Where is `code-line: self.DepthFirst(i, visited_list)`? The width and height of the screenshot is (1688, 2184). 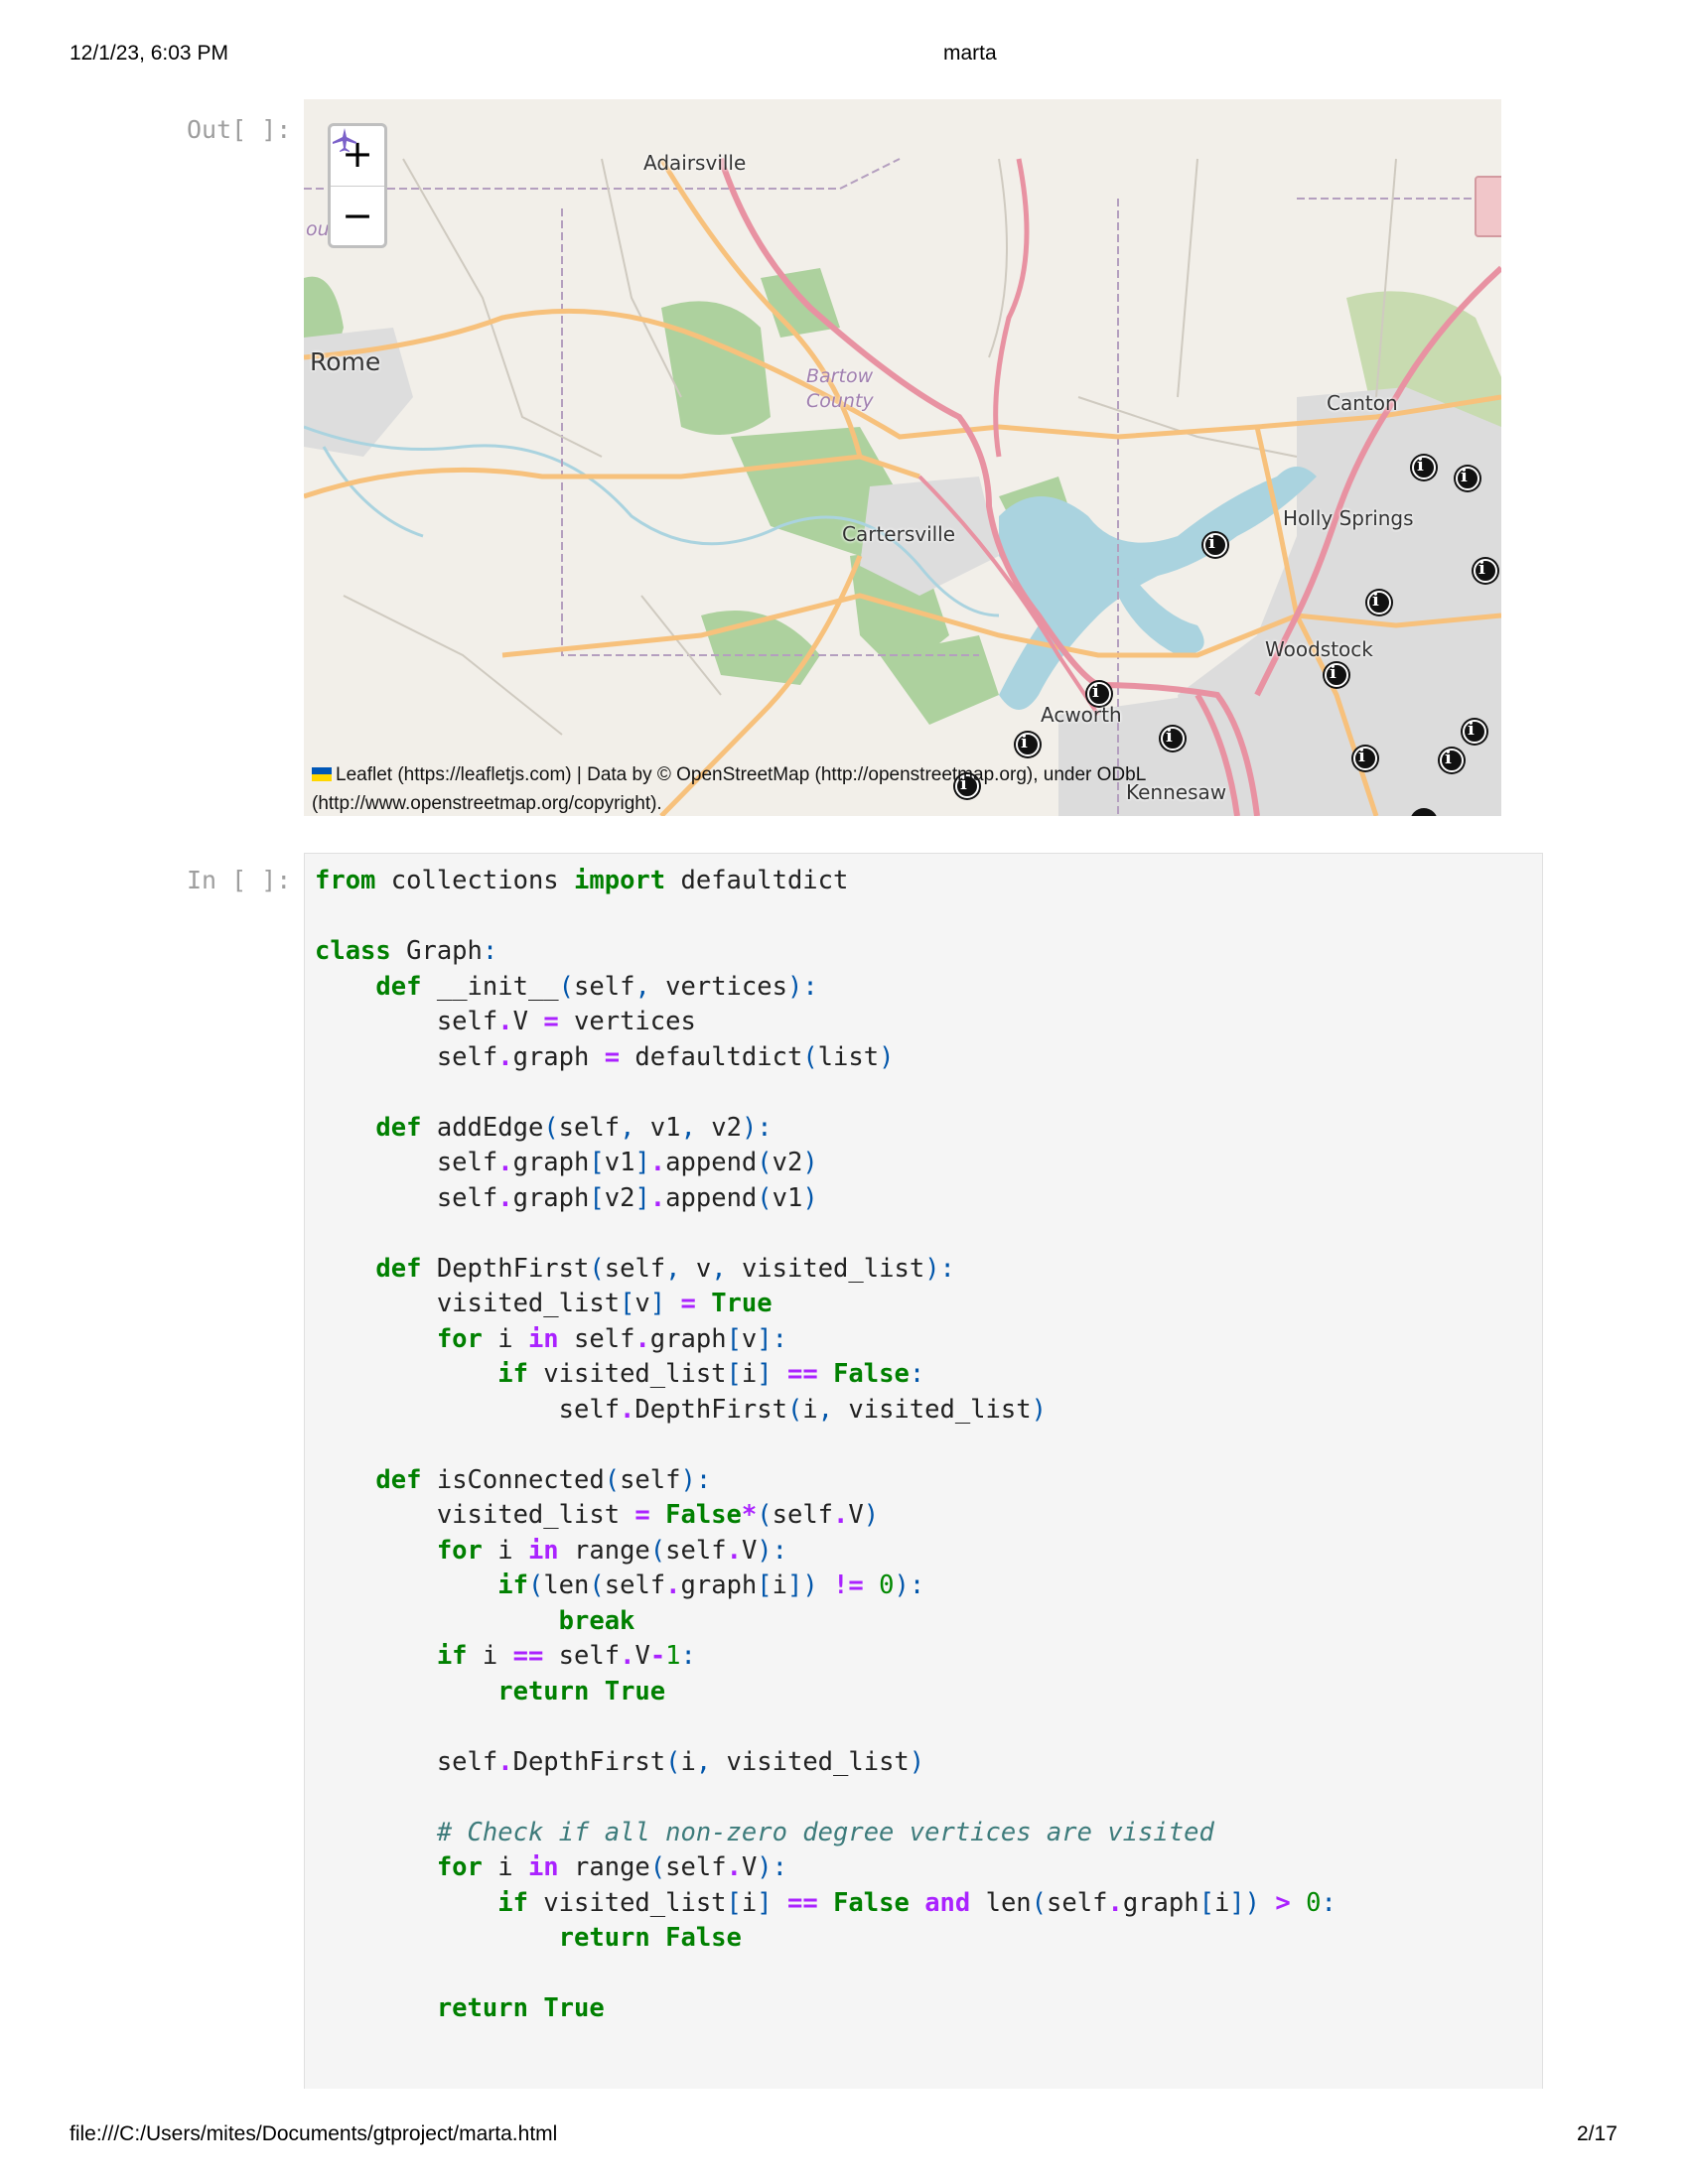 code-line: self.DepthFirst(i, visited_list) is located at coordinates (619, 1762).